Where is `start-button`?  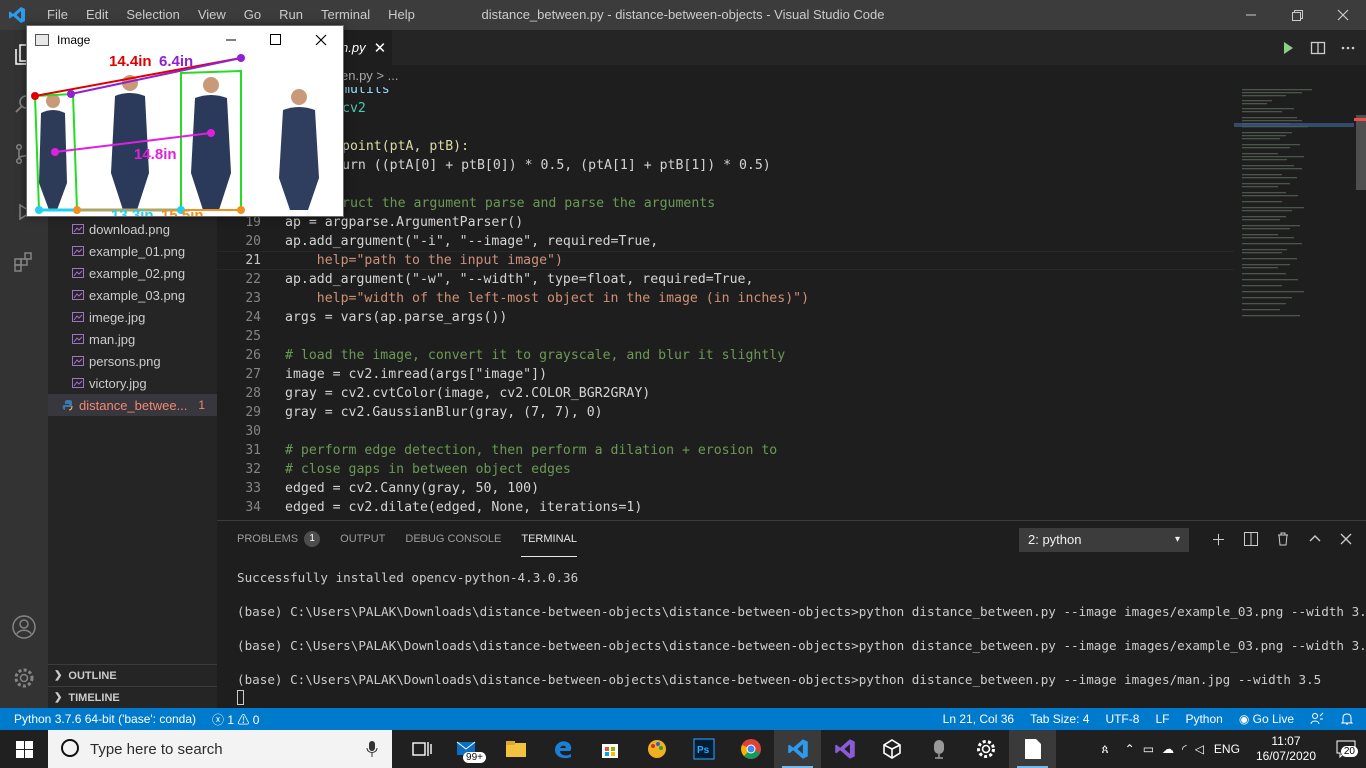 start-button is located at coordinates (24, 749).